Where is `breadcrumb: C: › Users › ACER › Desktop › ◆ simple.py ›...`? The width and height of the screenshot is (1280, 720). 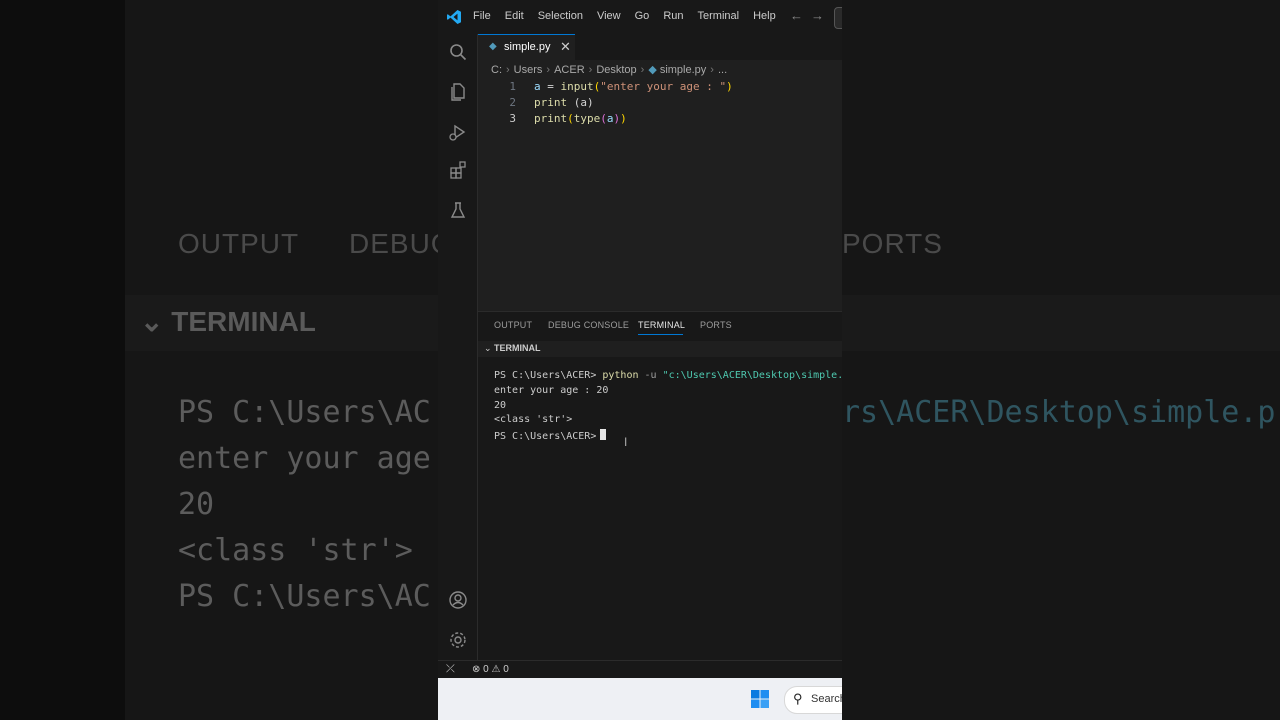
breadcrumb: C: › Users › ACER › Desktop › ◆ simple.py ›... is located at coordinates (609, 69).